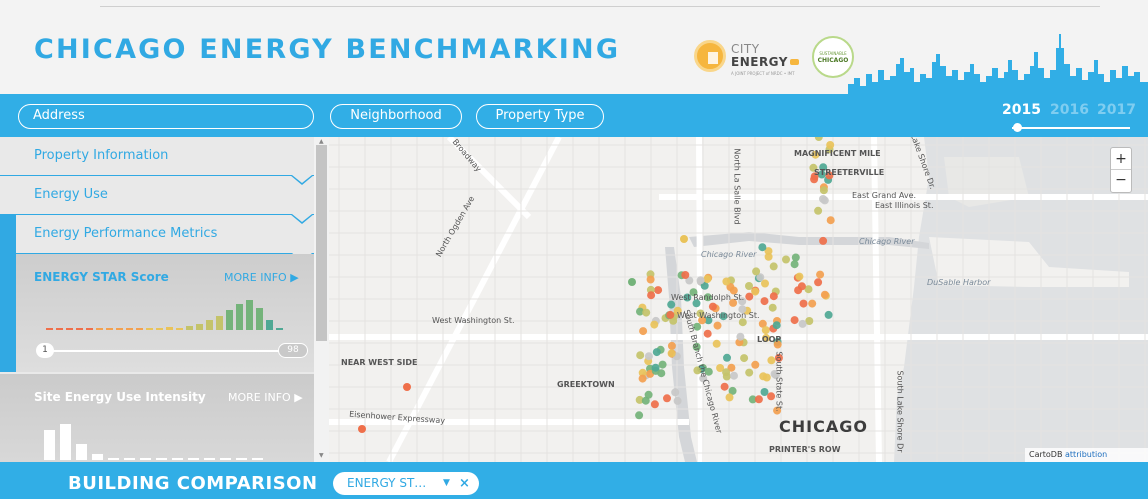  What do you see at coordinates (1086, 454) in the screenshot?
I see `attribution-link: attribution` at bounding box center [1086, 454].